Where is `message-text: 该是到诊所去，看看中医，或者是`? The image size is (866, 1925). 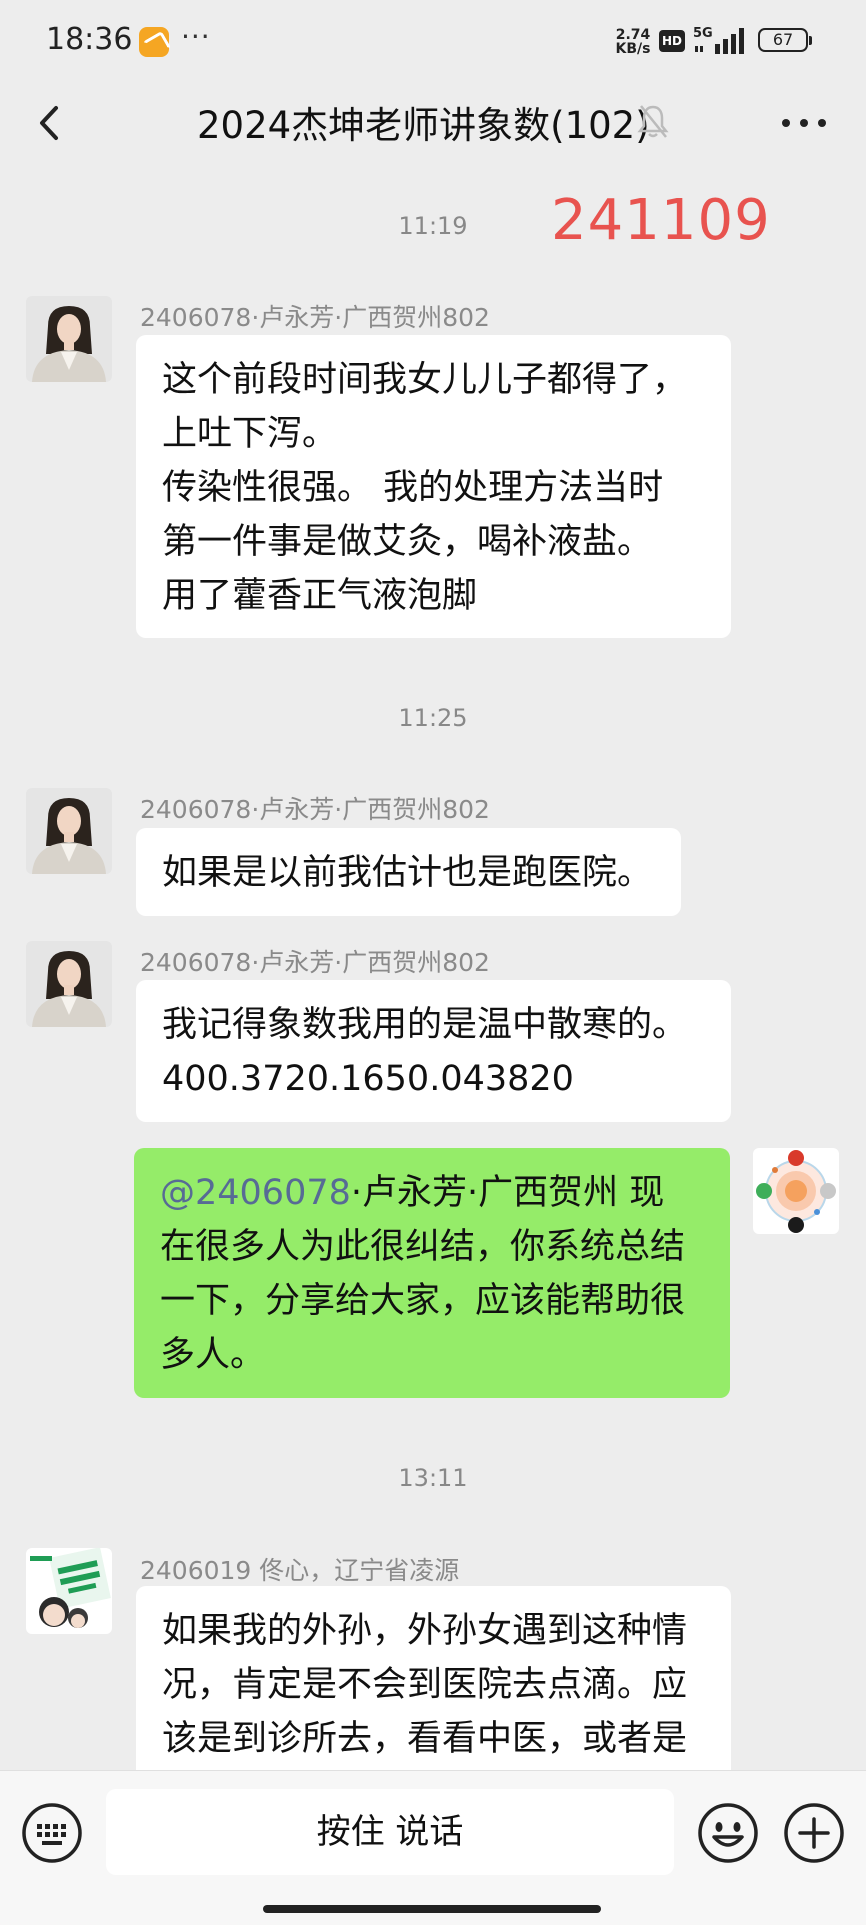 message-text: 该是到诊所去，看看中医，或者是 is located at coordinates (425, 1739).